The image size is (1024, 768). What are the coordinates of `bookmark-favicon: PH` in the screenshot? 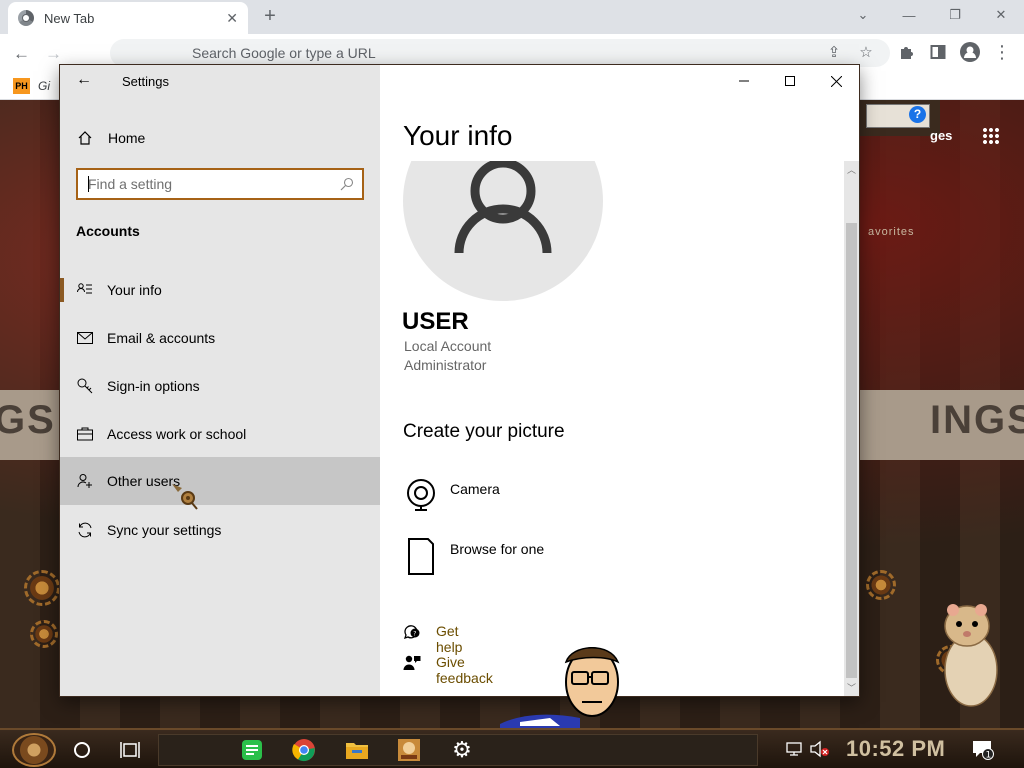 It's located at (21, 86).